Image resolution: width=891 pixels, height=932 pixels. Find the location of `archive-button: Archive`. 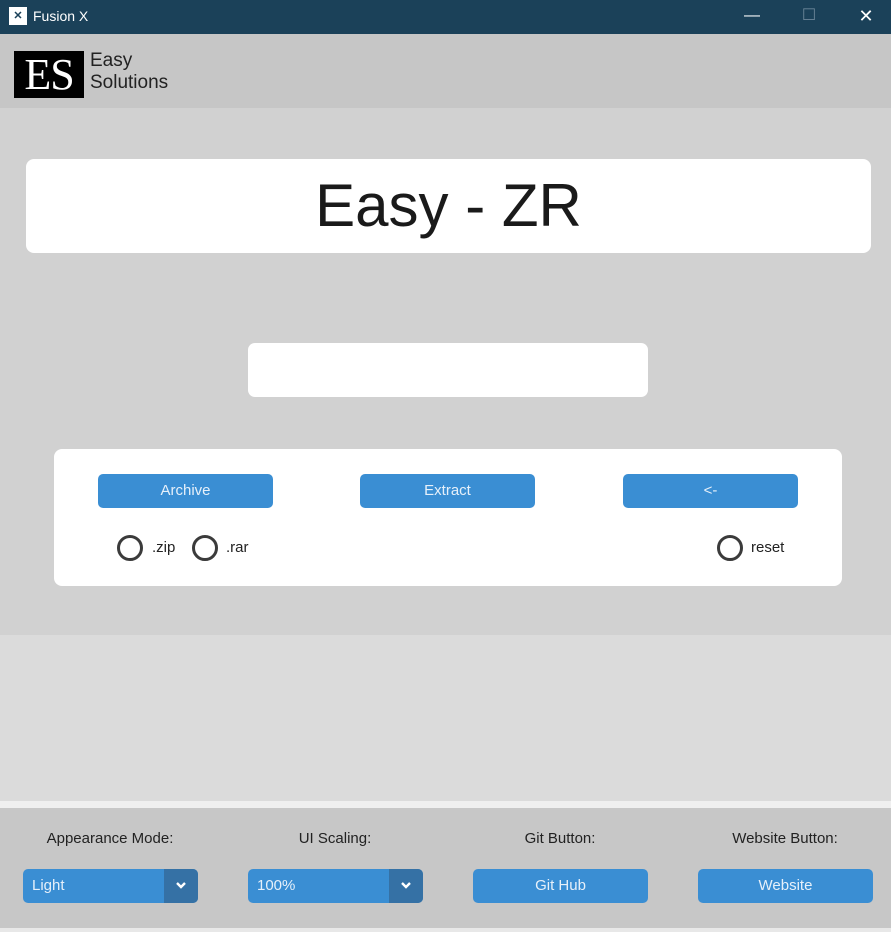

archive-button: Archive is located at coordinates (185, 491).